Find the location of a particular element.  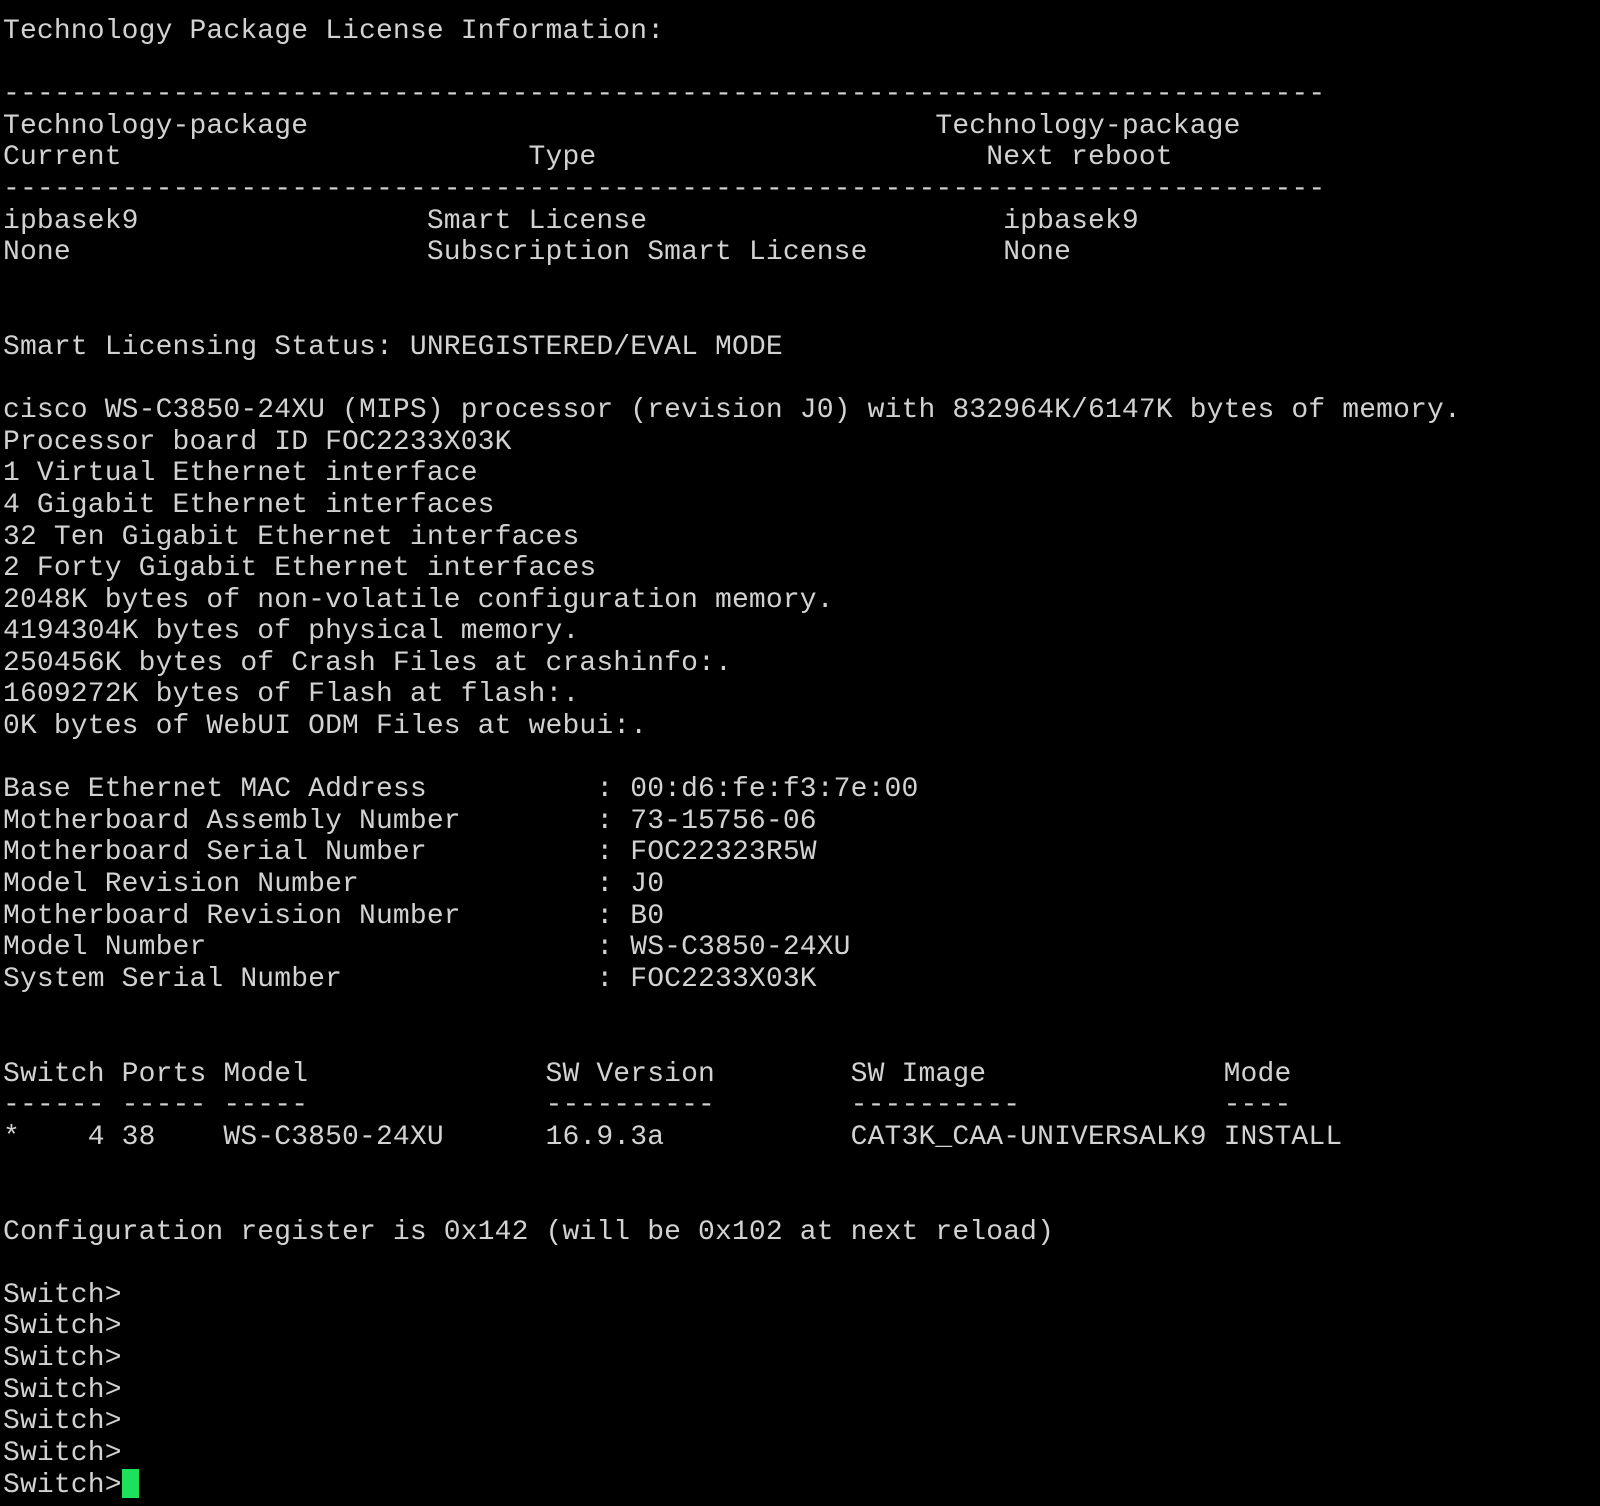

terminal-line: Model Number : WS-C3850-24XU is located at coordinates (427, 948).